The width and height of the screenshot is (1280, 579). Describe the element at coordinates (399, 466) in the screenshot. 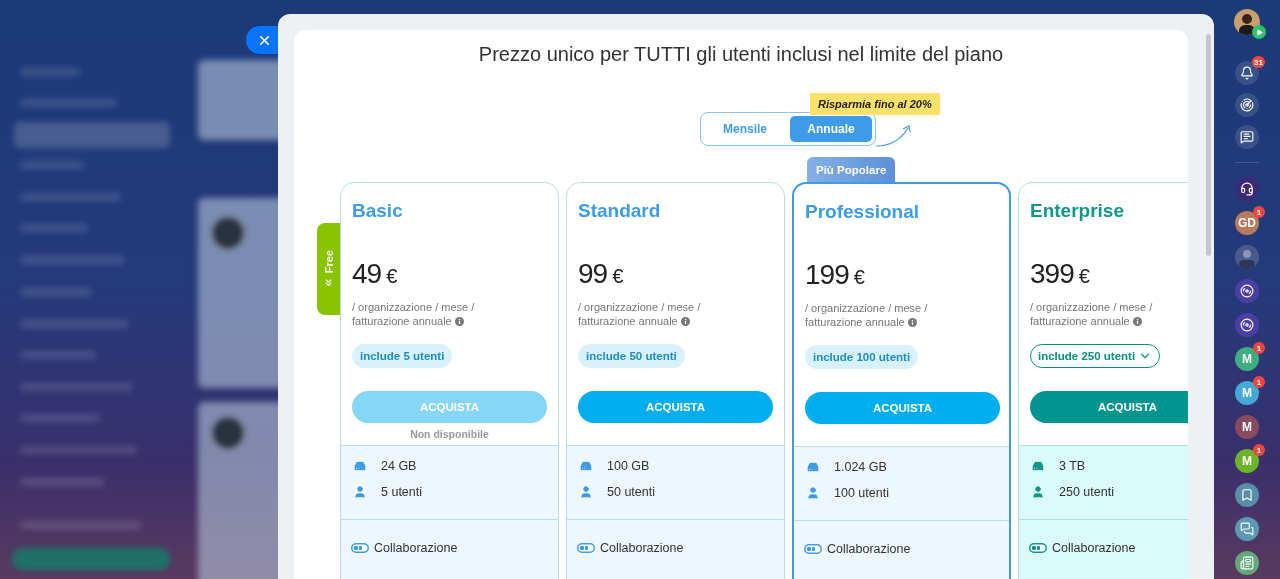

I see `feature-text: 24 GB` at that location.